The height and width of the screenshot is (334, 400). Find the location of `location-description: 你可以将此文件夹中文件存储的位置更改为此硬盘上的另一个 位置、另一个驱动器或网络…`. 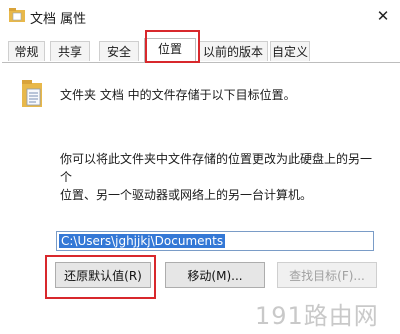

location-description: 你可以将此文件夹中文件存储的位置更改为此硬盘上的另一个 位置、另一个驱动器或网络… is located at coordinates (220, 177).